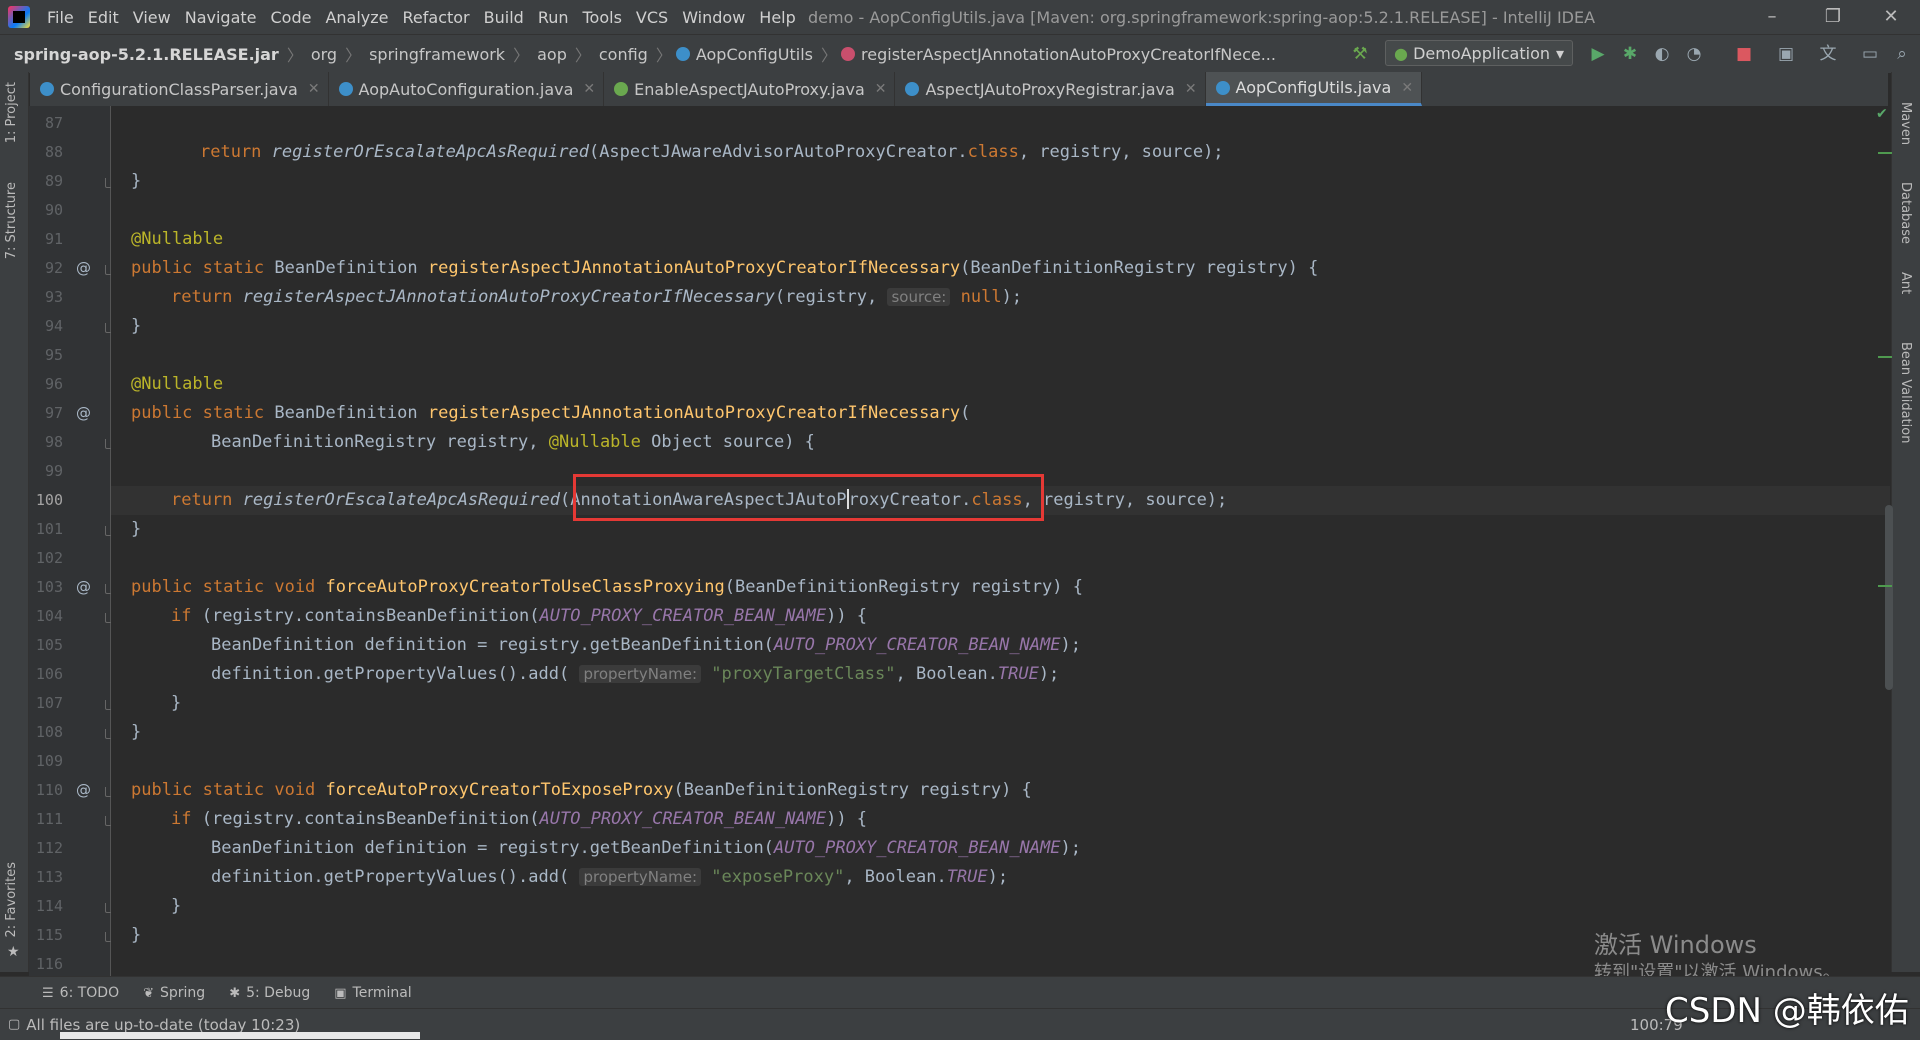  What do you see at coordinates (1882, 114) in the screenshot?
I see `inspection-ok-icon: ✔` at bounding box center [1882, 114].